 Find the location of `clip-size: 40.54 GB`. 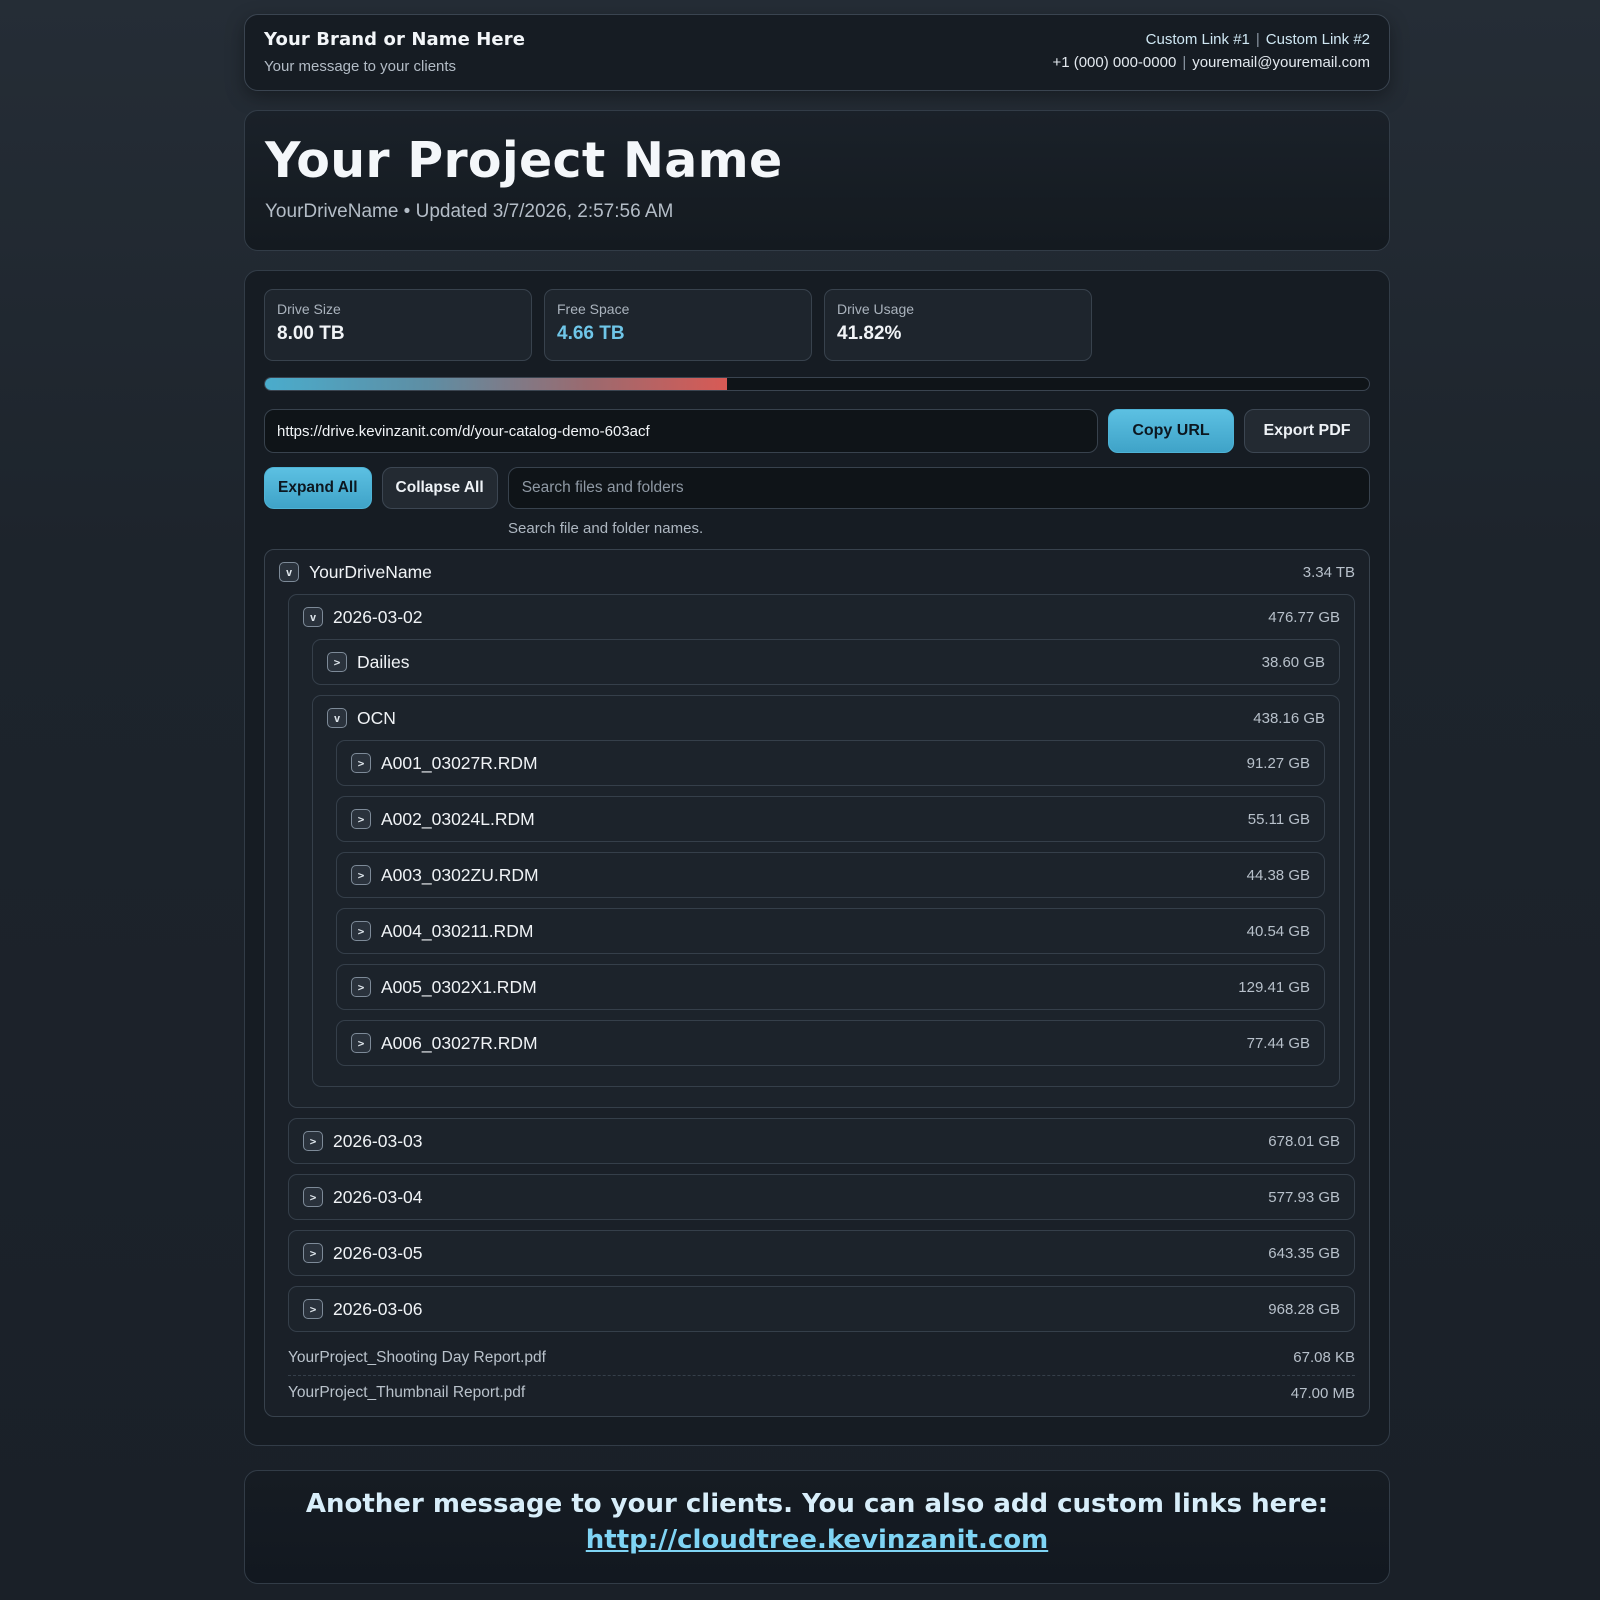

clip-size: 40.54 GB is located at coordinates (1278, 931).